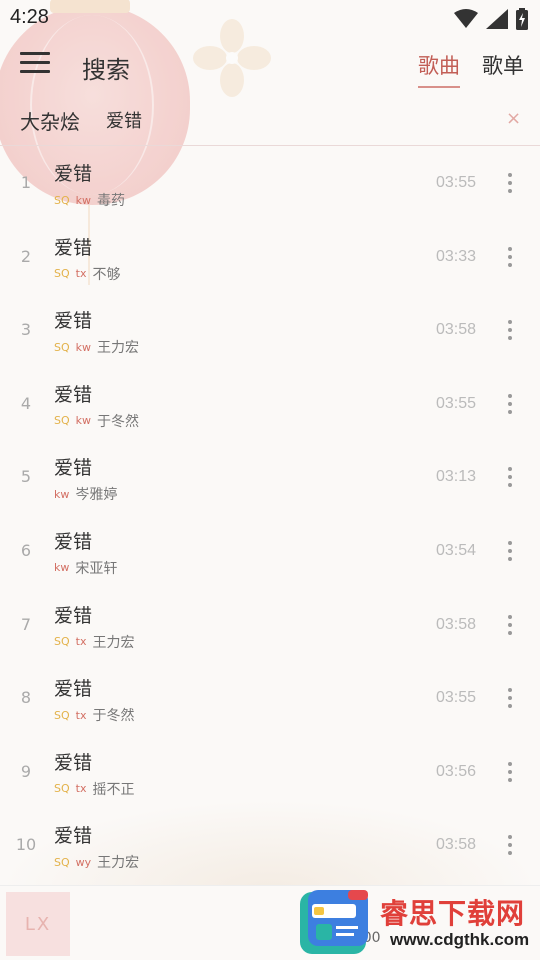 This screenshot has width=540, height=960. What do you see at coordinates (106, 70) in the screenshot?
I see `page-title: 搜索` at bounding box center [106, 70].